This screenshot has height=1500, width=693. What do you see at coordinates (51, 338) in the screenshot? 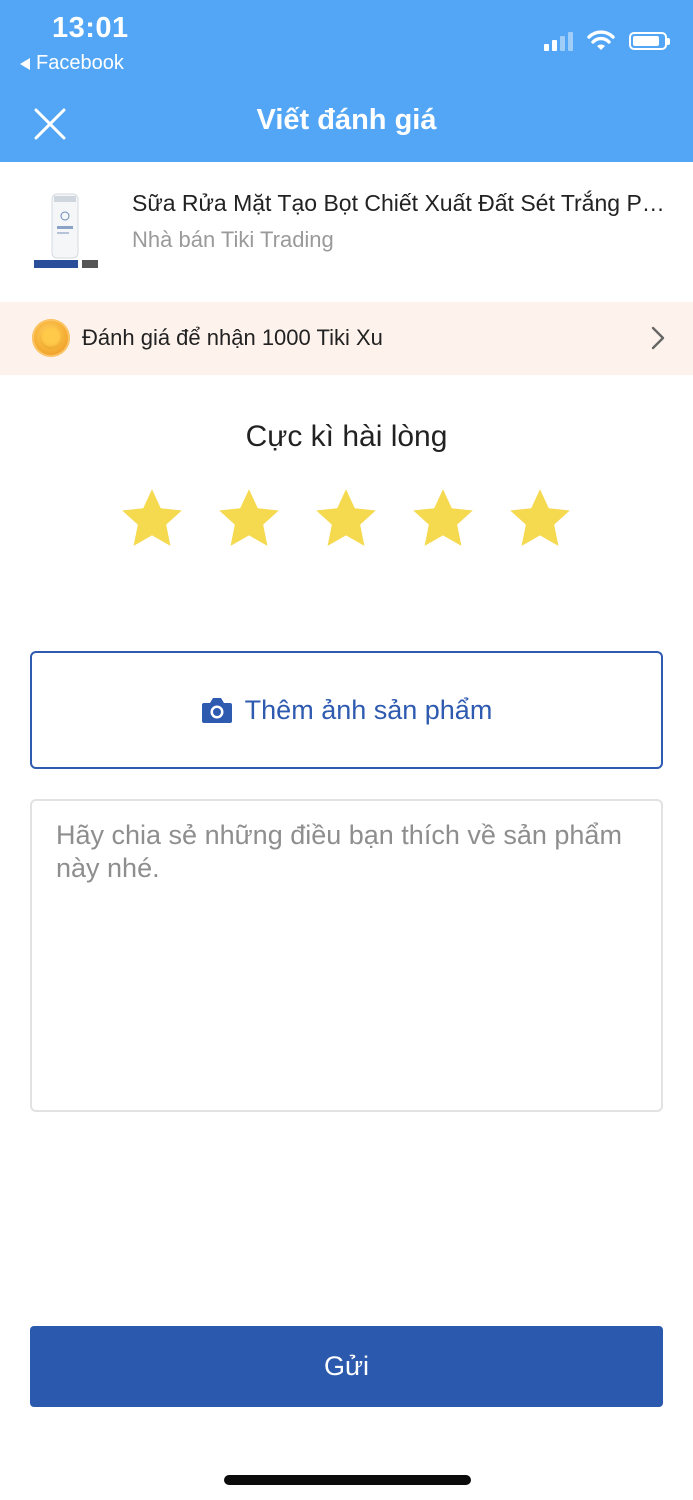
I see `coin-icon` at bounding box center [51, 338].